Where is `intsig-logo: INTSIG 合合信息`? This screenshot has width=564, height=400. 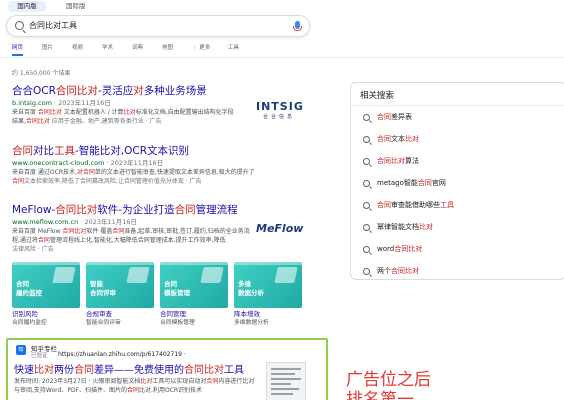 intsig-logo: INTSIG 合合信息 is located at coordinates (280, 110).